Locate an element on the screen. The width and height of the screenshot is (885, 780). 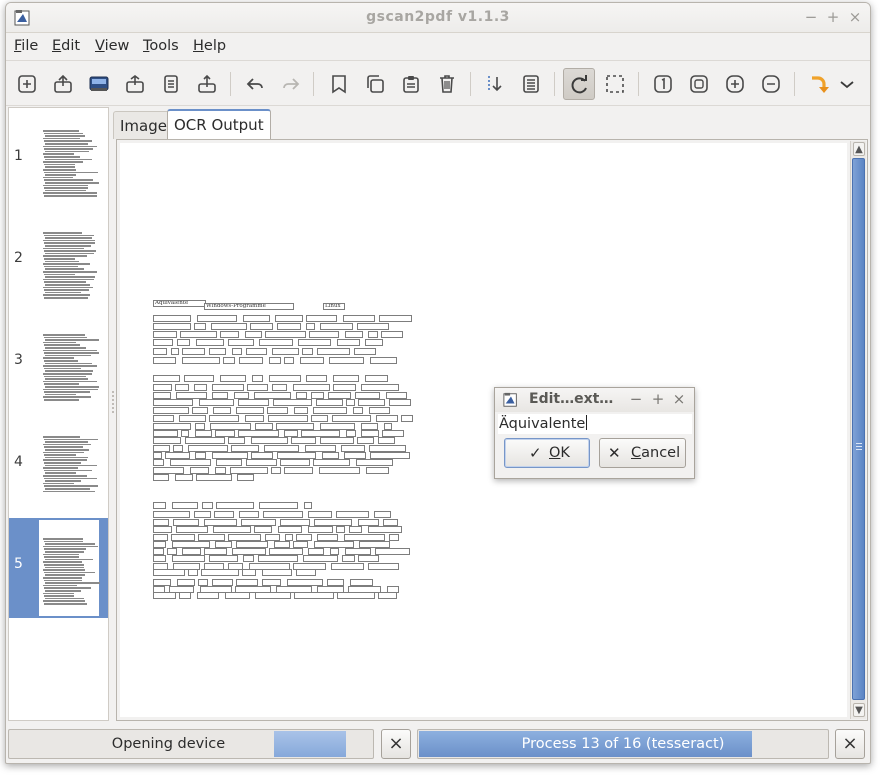
ocr-word: Linux is located at coordinates (334, 306).